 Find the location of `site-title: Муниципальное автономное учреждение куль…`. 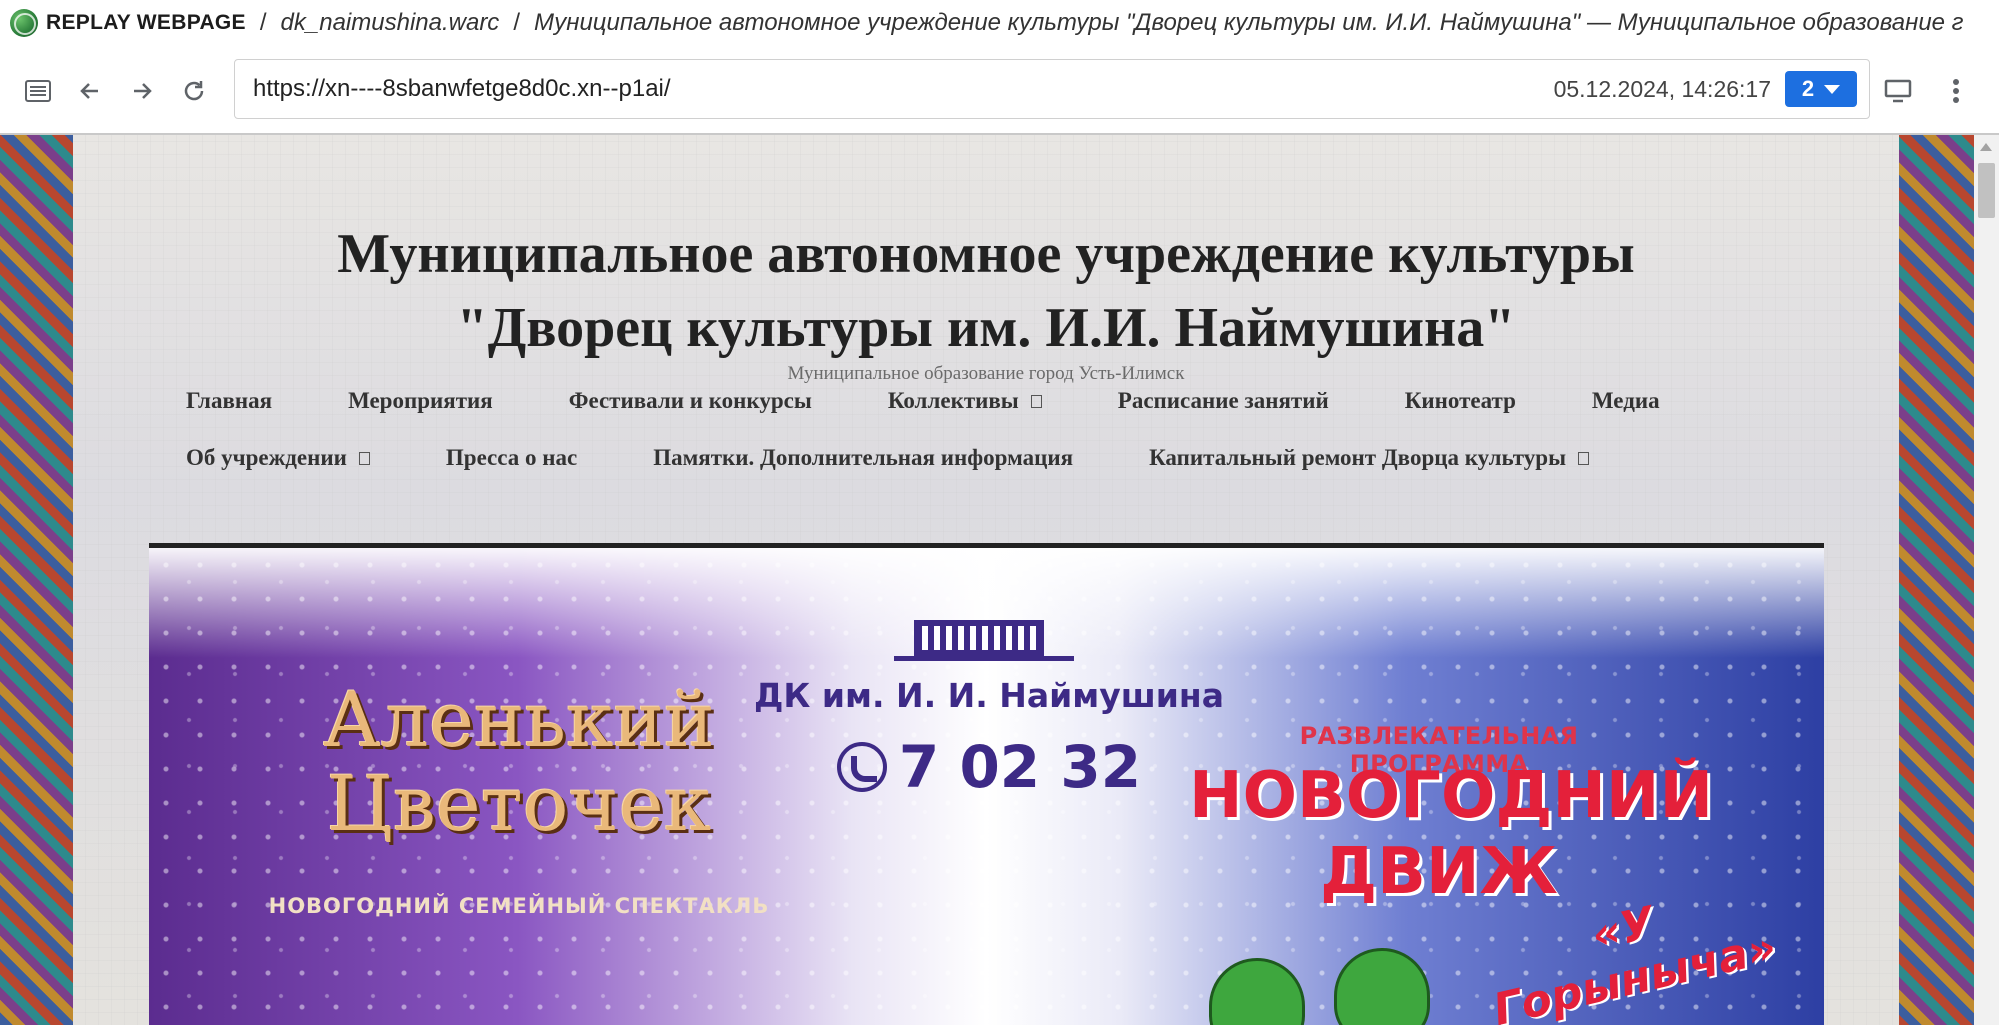

site-title: Муниципальное автономное учреждение куль… is located at coordinates (986, 291).